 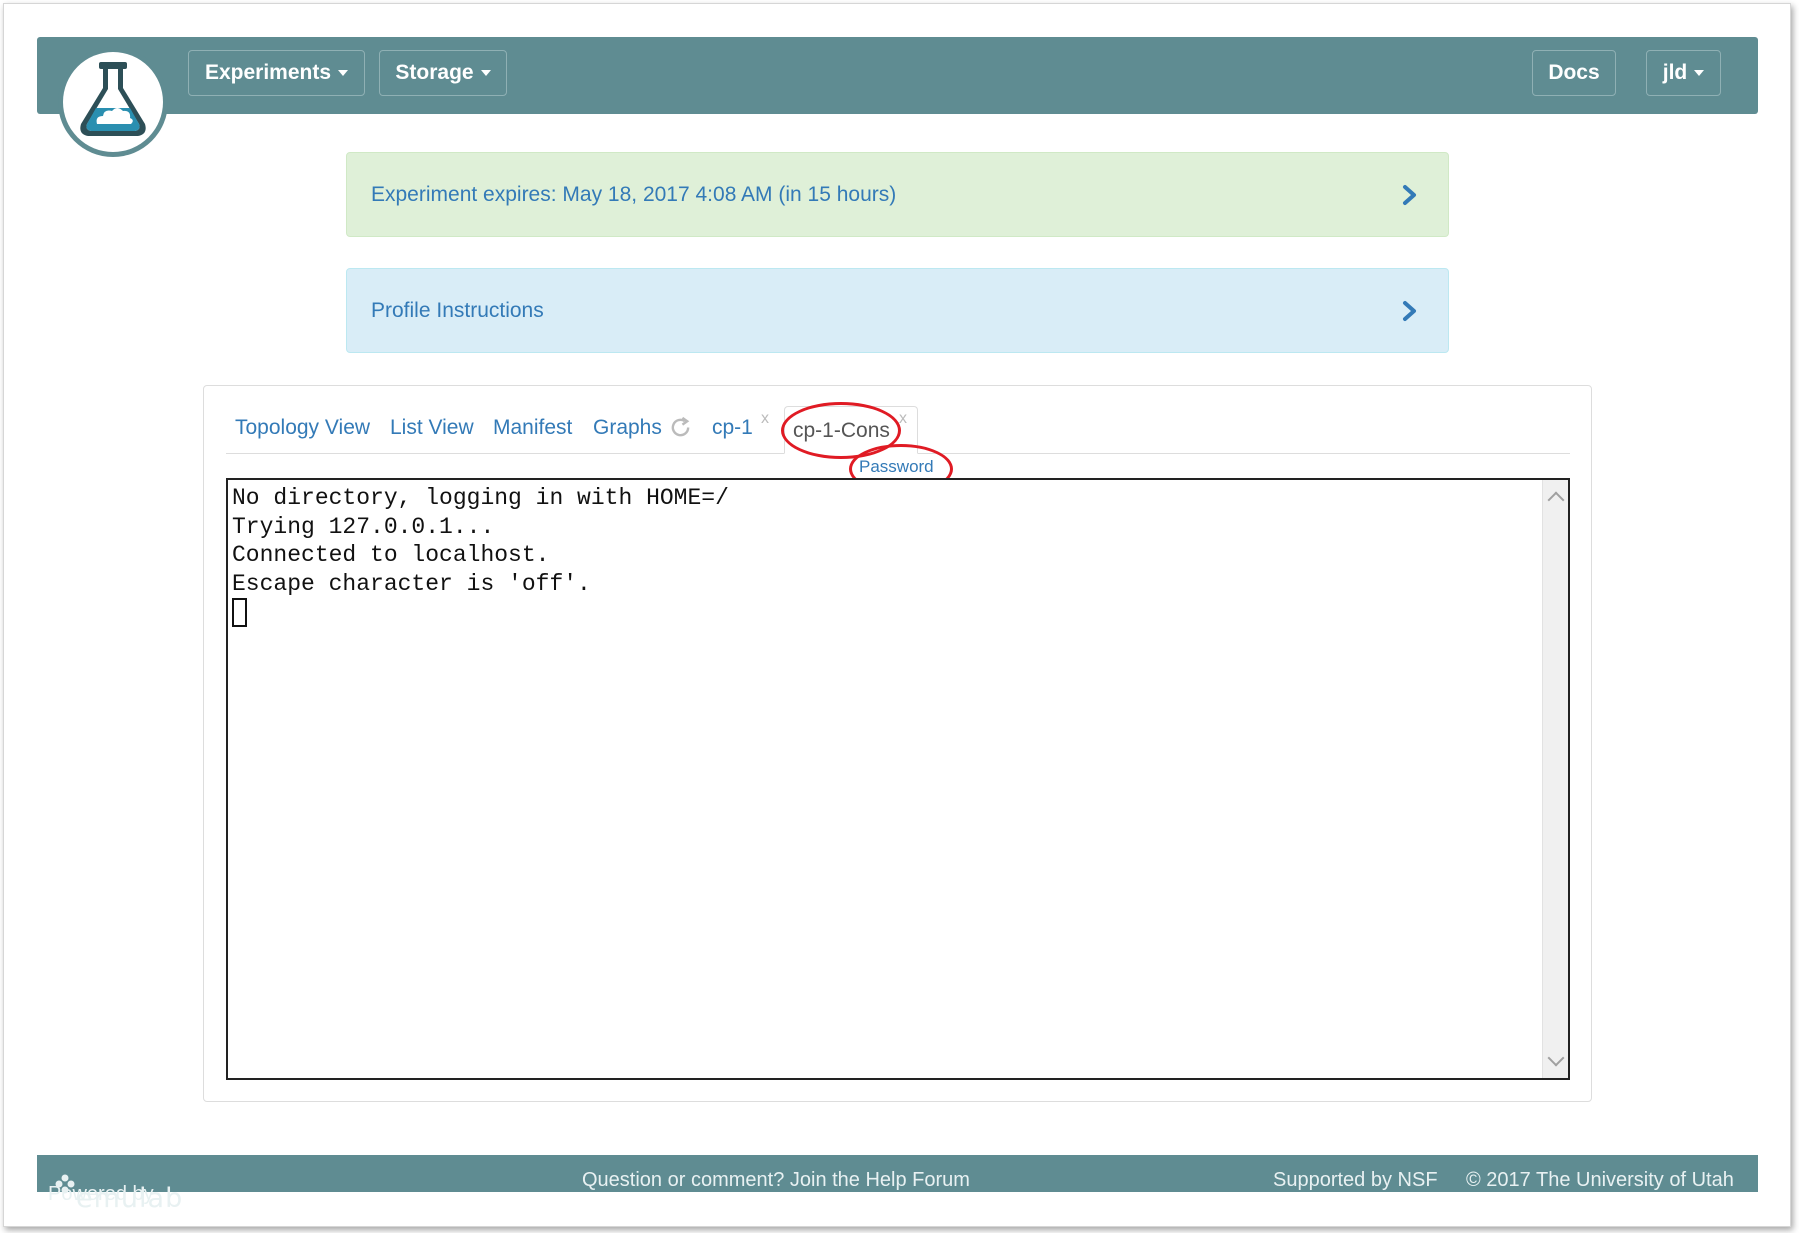 What do you see at coordinates (1556, 500) in the screenshot?
I see `scroll-up-arrow-icon` at bounding box center [1556, 500].